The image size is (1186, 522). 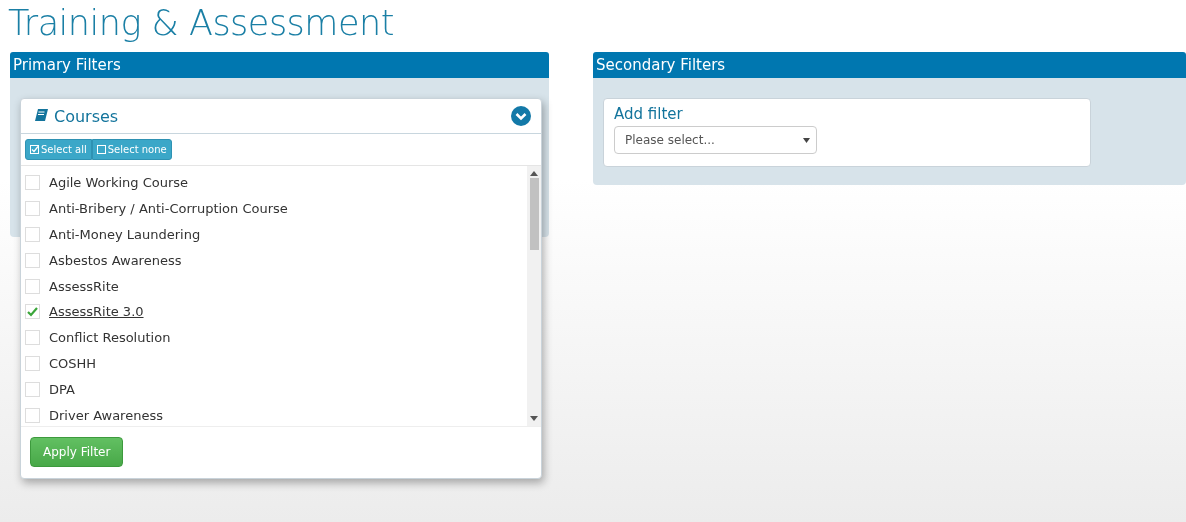 I want to click on chevron-down-icon, so click(x=521, y=116).